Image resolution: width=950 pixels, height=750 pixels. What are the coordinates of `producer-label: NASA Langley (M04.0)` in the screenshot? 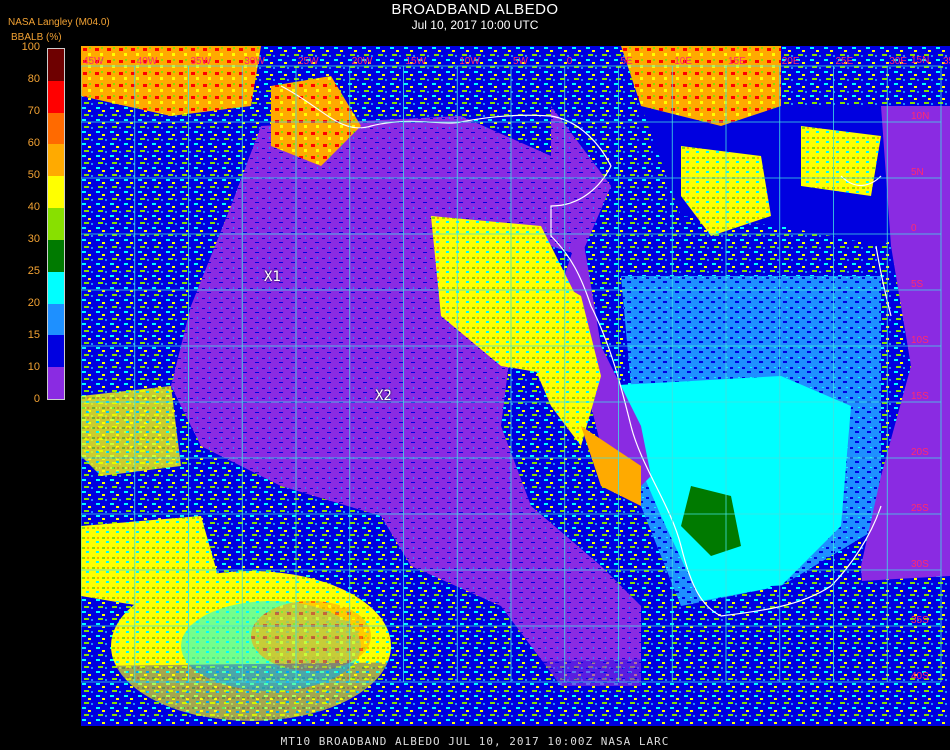 It's located at (59, 22).